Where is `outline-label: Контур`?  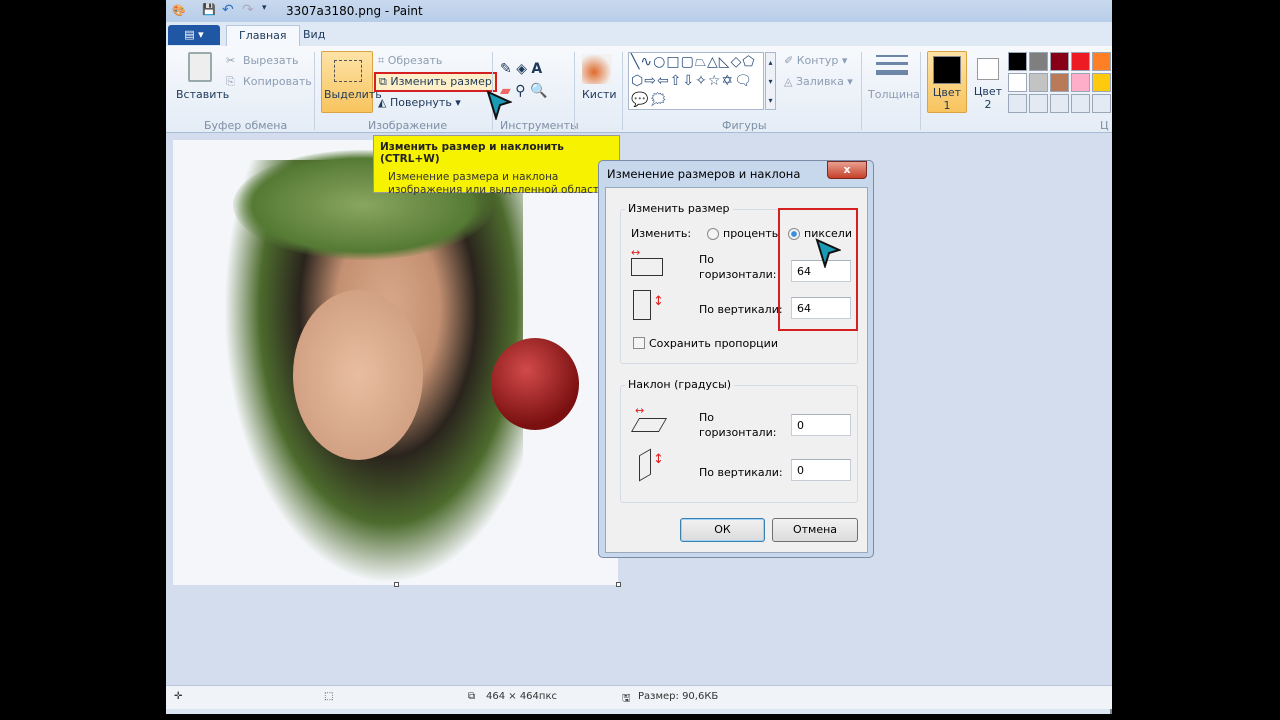 outline-label: Контур is located at coordinates (817, 60).